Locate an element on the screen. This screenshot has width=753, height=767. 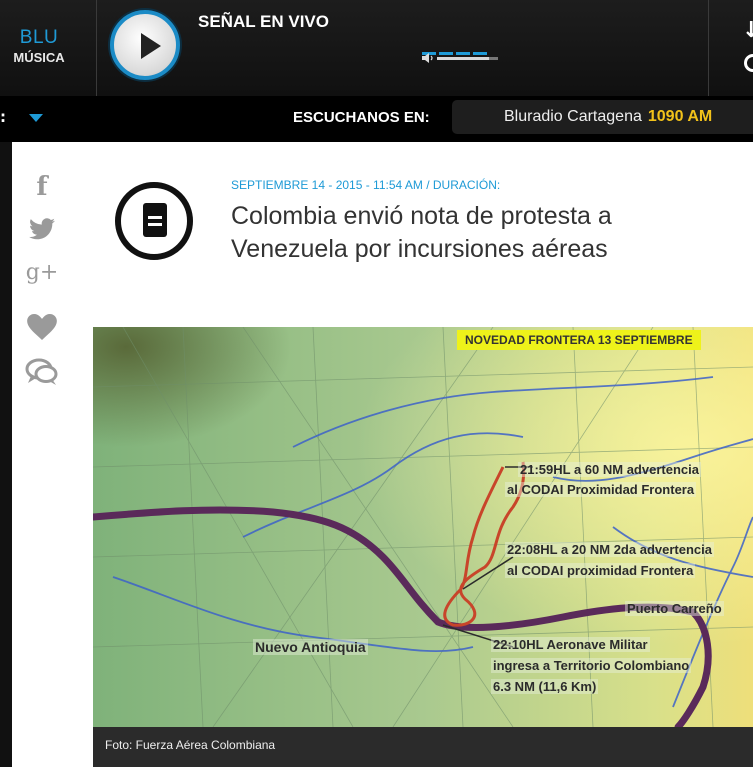
map-label: Puerto Carreño is located at coordinates (674, 608).